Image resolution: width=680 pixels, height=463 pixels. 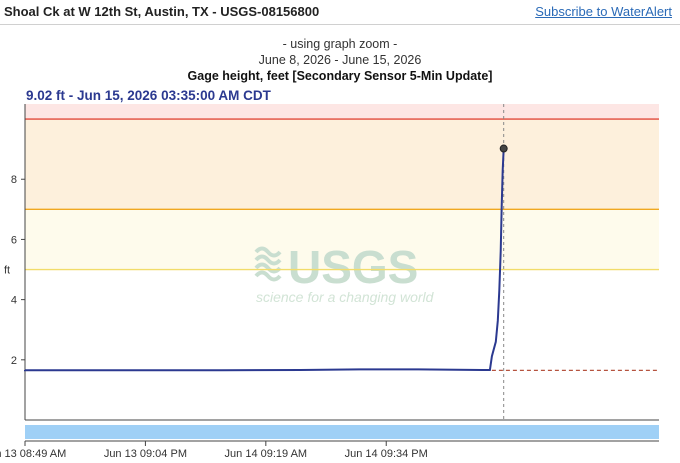 I want to click on y-tick-label: 2, so click(x=14, y=361).